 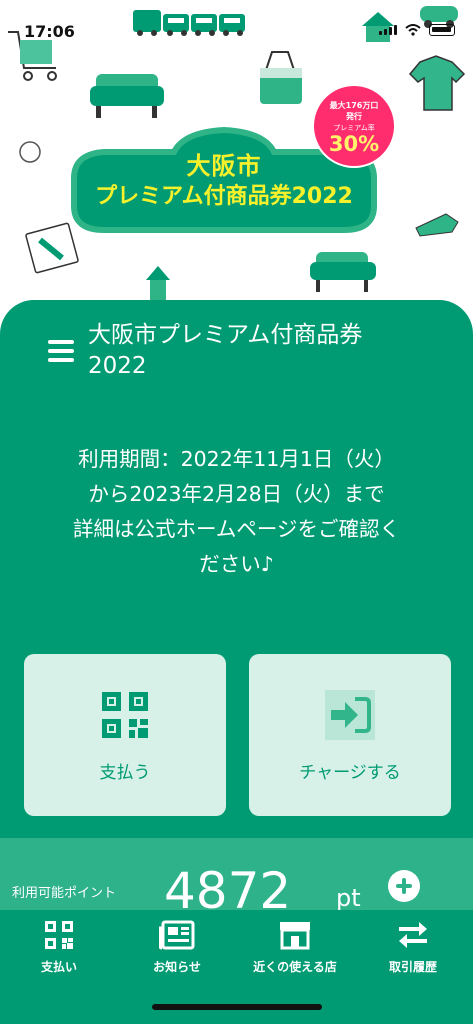 I want to click on nav-item-nearby-stores: 近くの使える店, so click(x=295, y=947).